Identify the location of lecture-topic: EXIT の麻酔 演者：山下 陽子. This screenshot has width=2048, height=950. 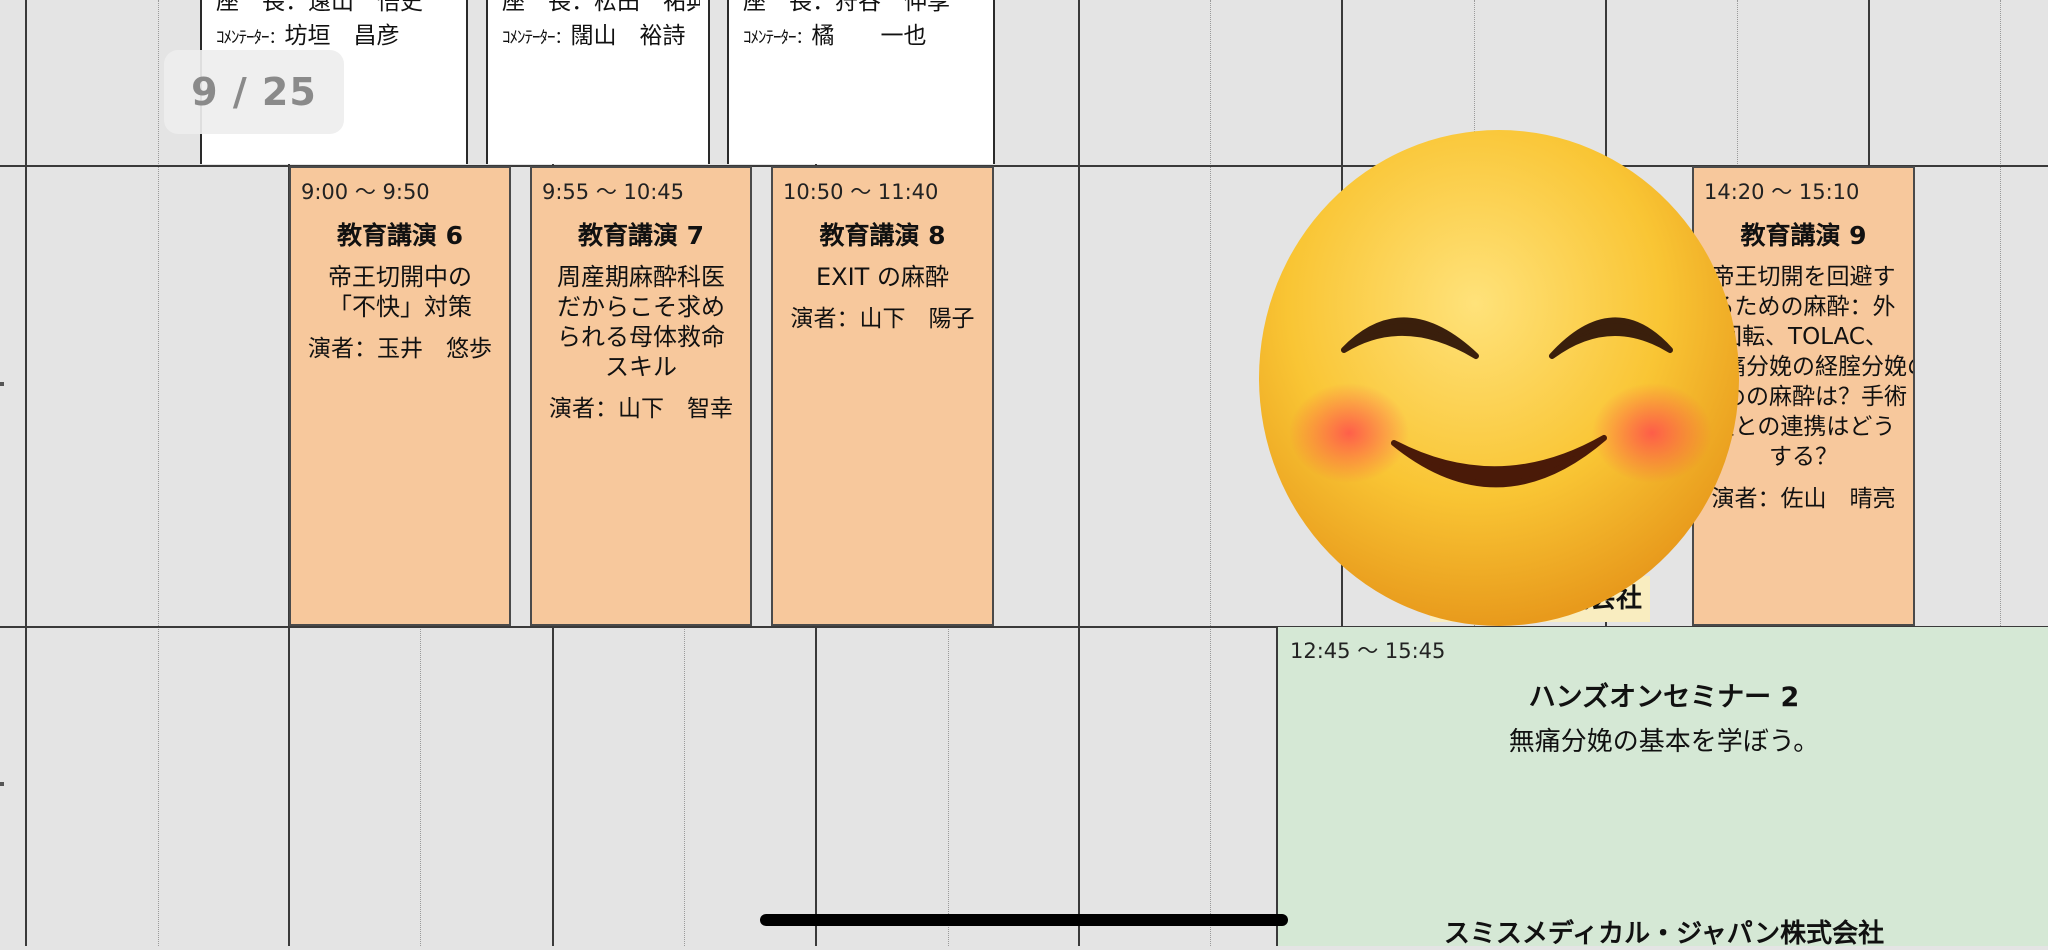
(882, 298).